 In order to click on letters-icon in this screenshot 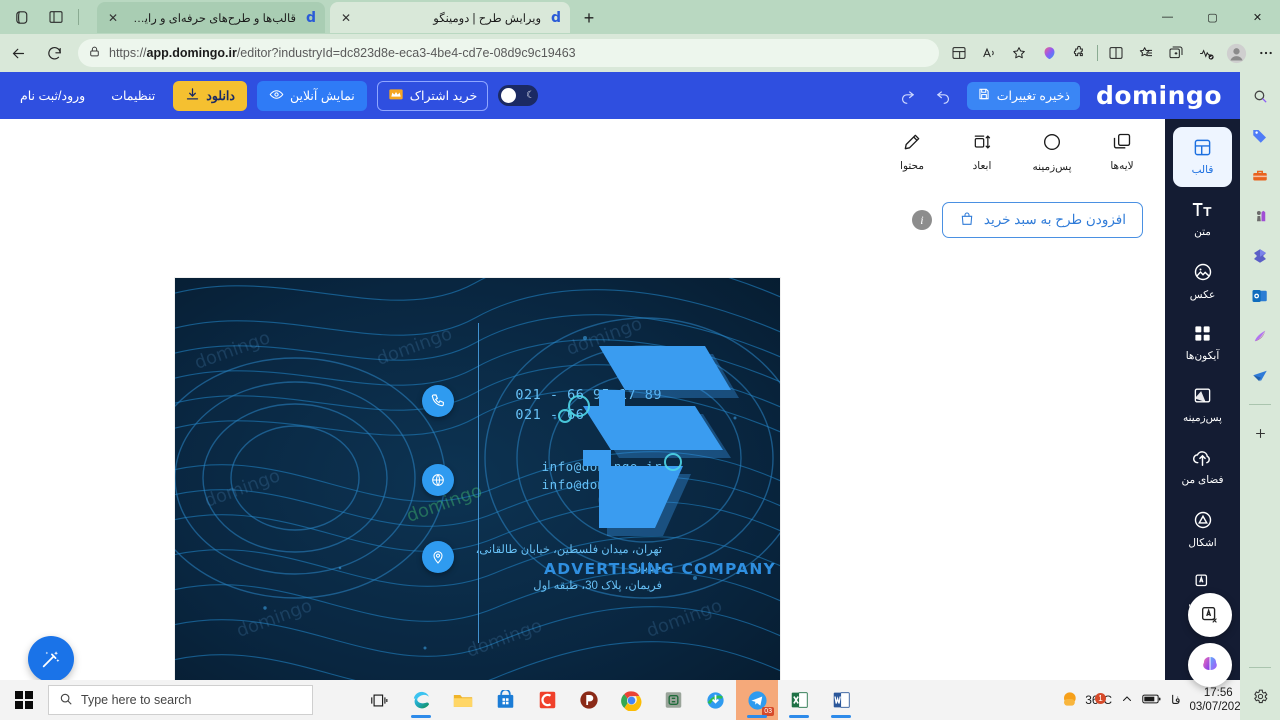, I will do `click(1202, 583)`.